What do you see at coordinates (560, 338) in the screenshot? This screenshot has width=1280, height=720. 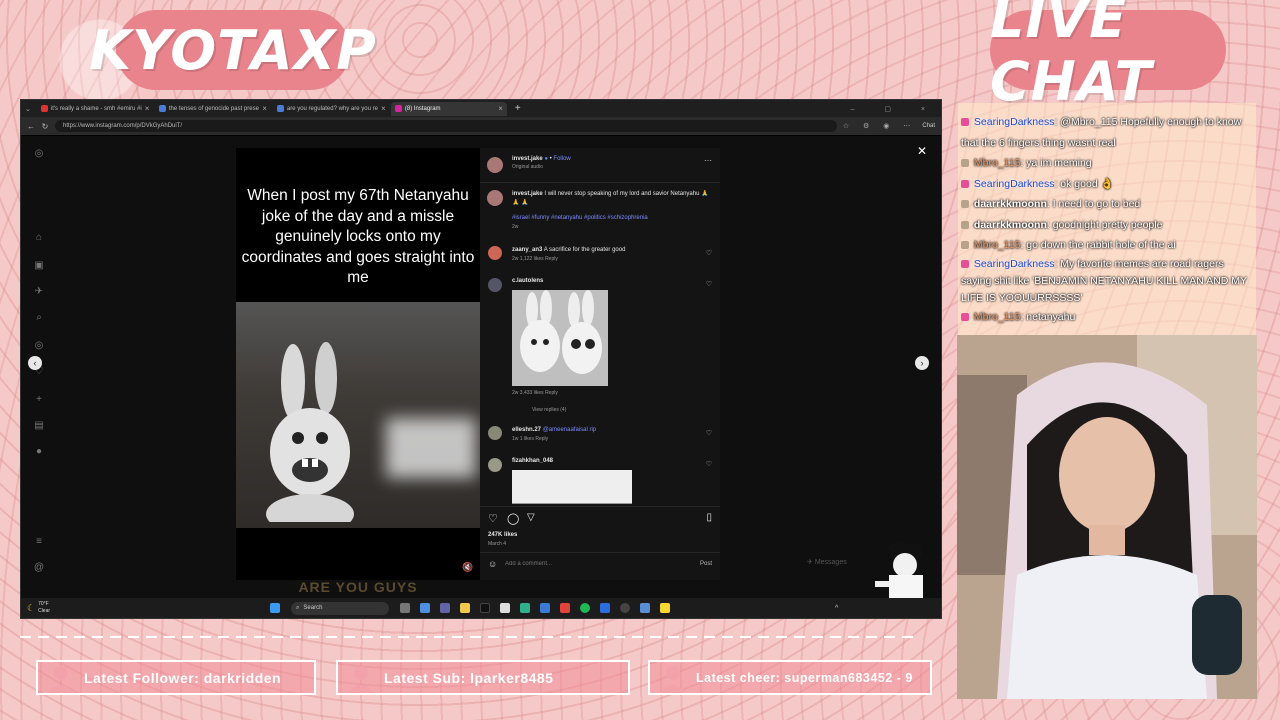 I see `comment-image-rabbids` at bounding box center [560, 338].